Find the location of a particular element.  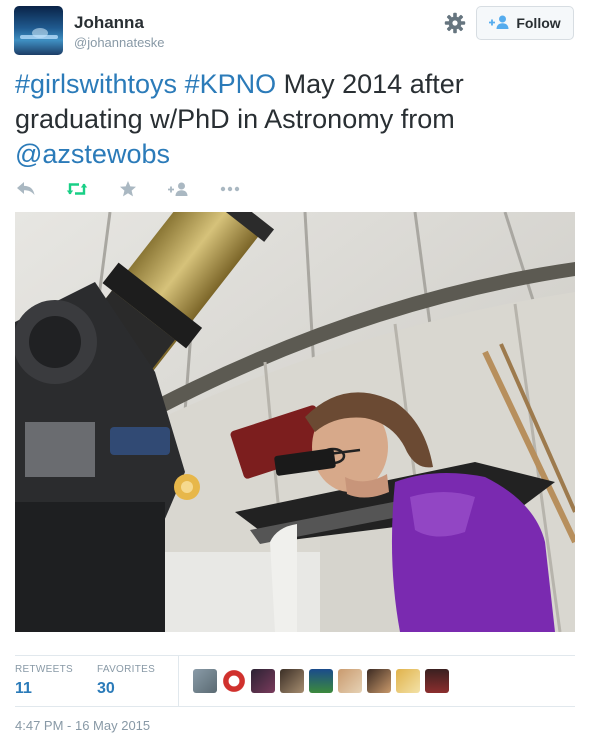

follow-icon is located at coordinates (179, 189).